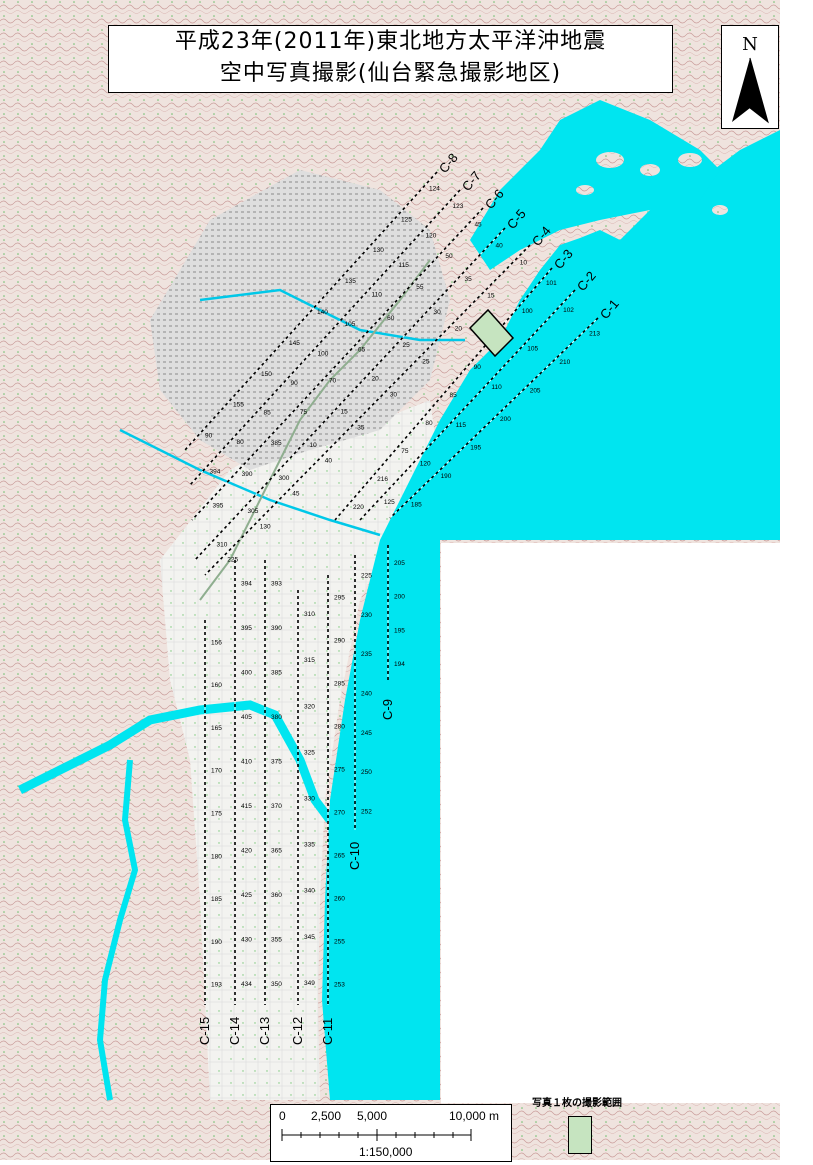 The height and width of the screenshot is (1165, 813). Describe the element at coordinates (339, 942) in the screenshot. I see `frame-number-label: 255` at that location.